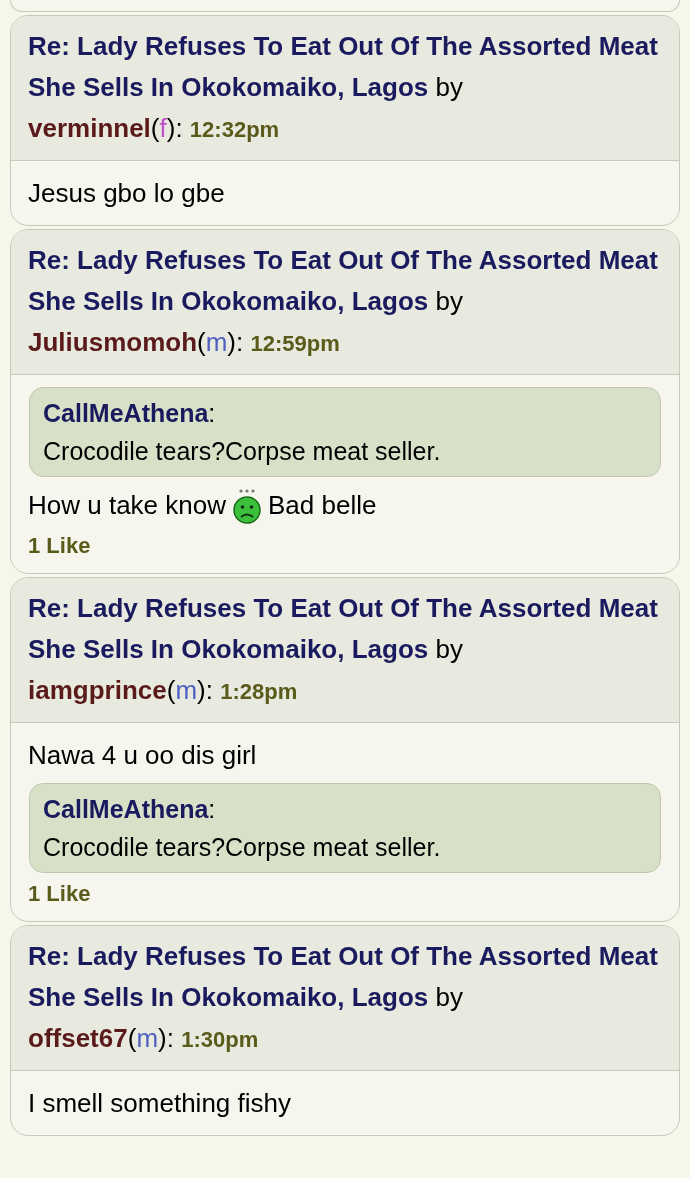 The height and width of the screenshot is (1178, 690). What do you see at coordinates (126, 193) in the screenshot?
I see `post-text: Jesus gbo lo gbe` at bounding box center [126, 193].